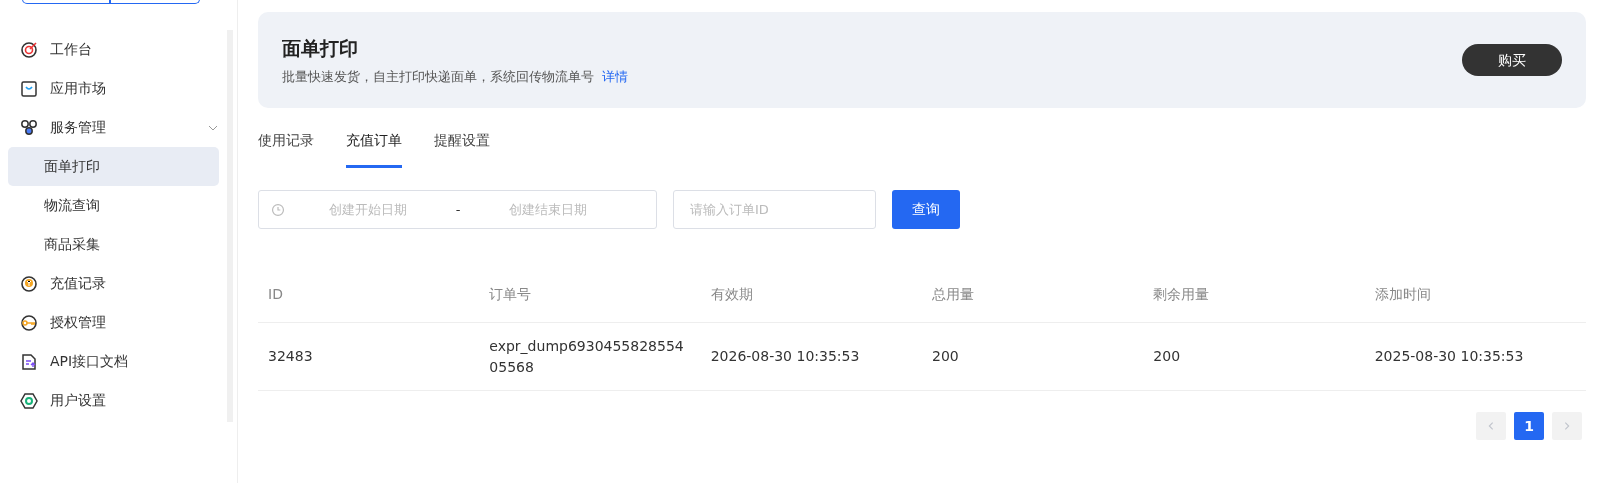 The width and height of the screenshot is (1604, 483). Describe the element at coordinates (1475, 295) in the screenshot. I see `column-header: 添加时间` at that location.